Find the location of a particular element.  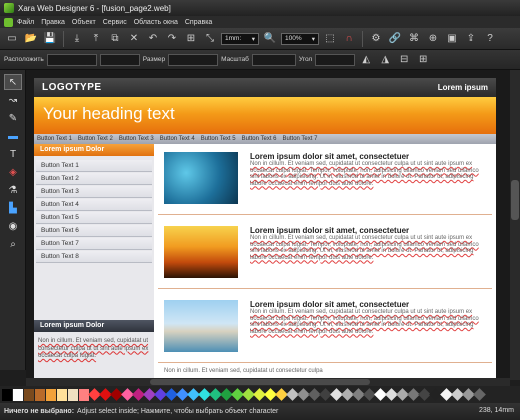

position-label: Расположить is located at coordinates (24, 59).